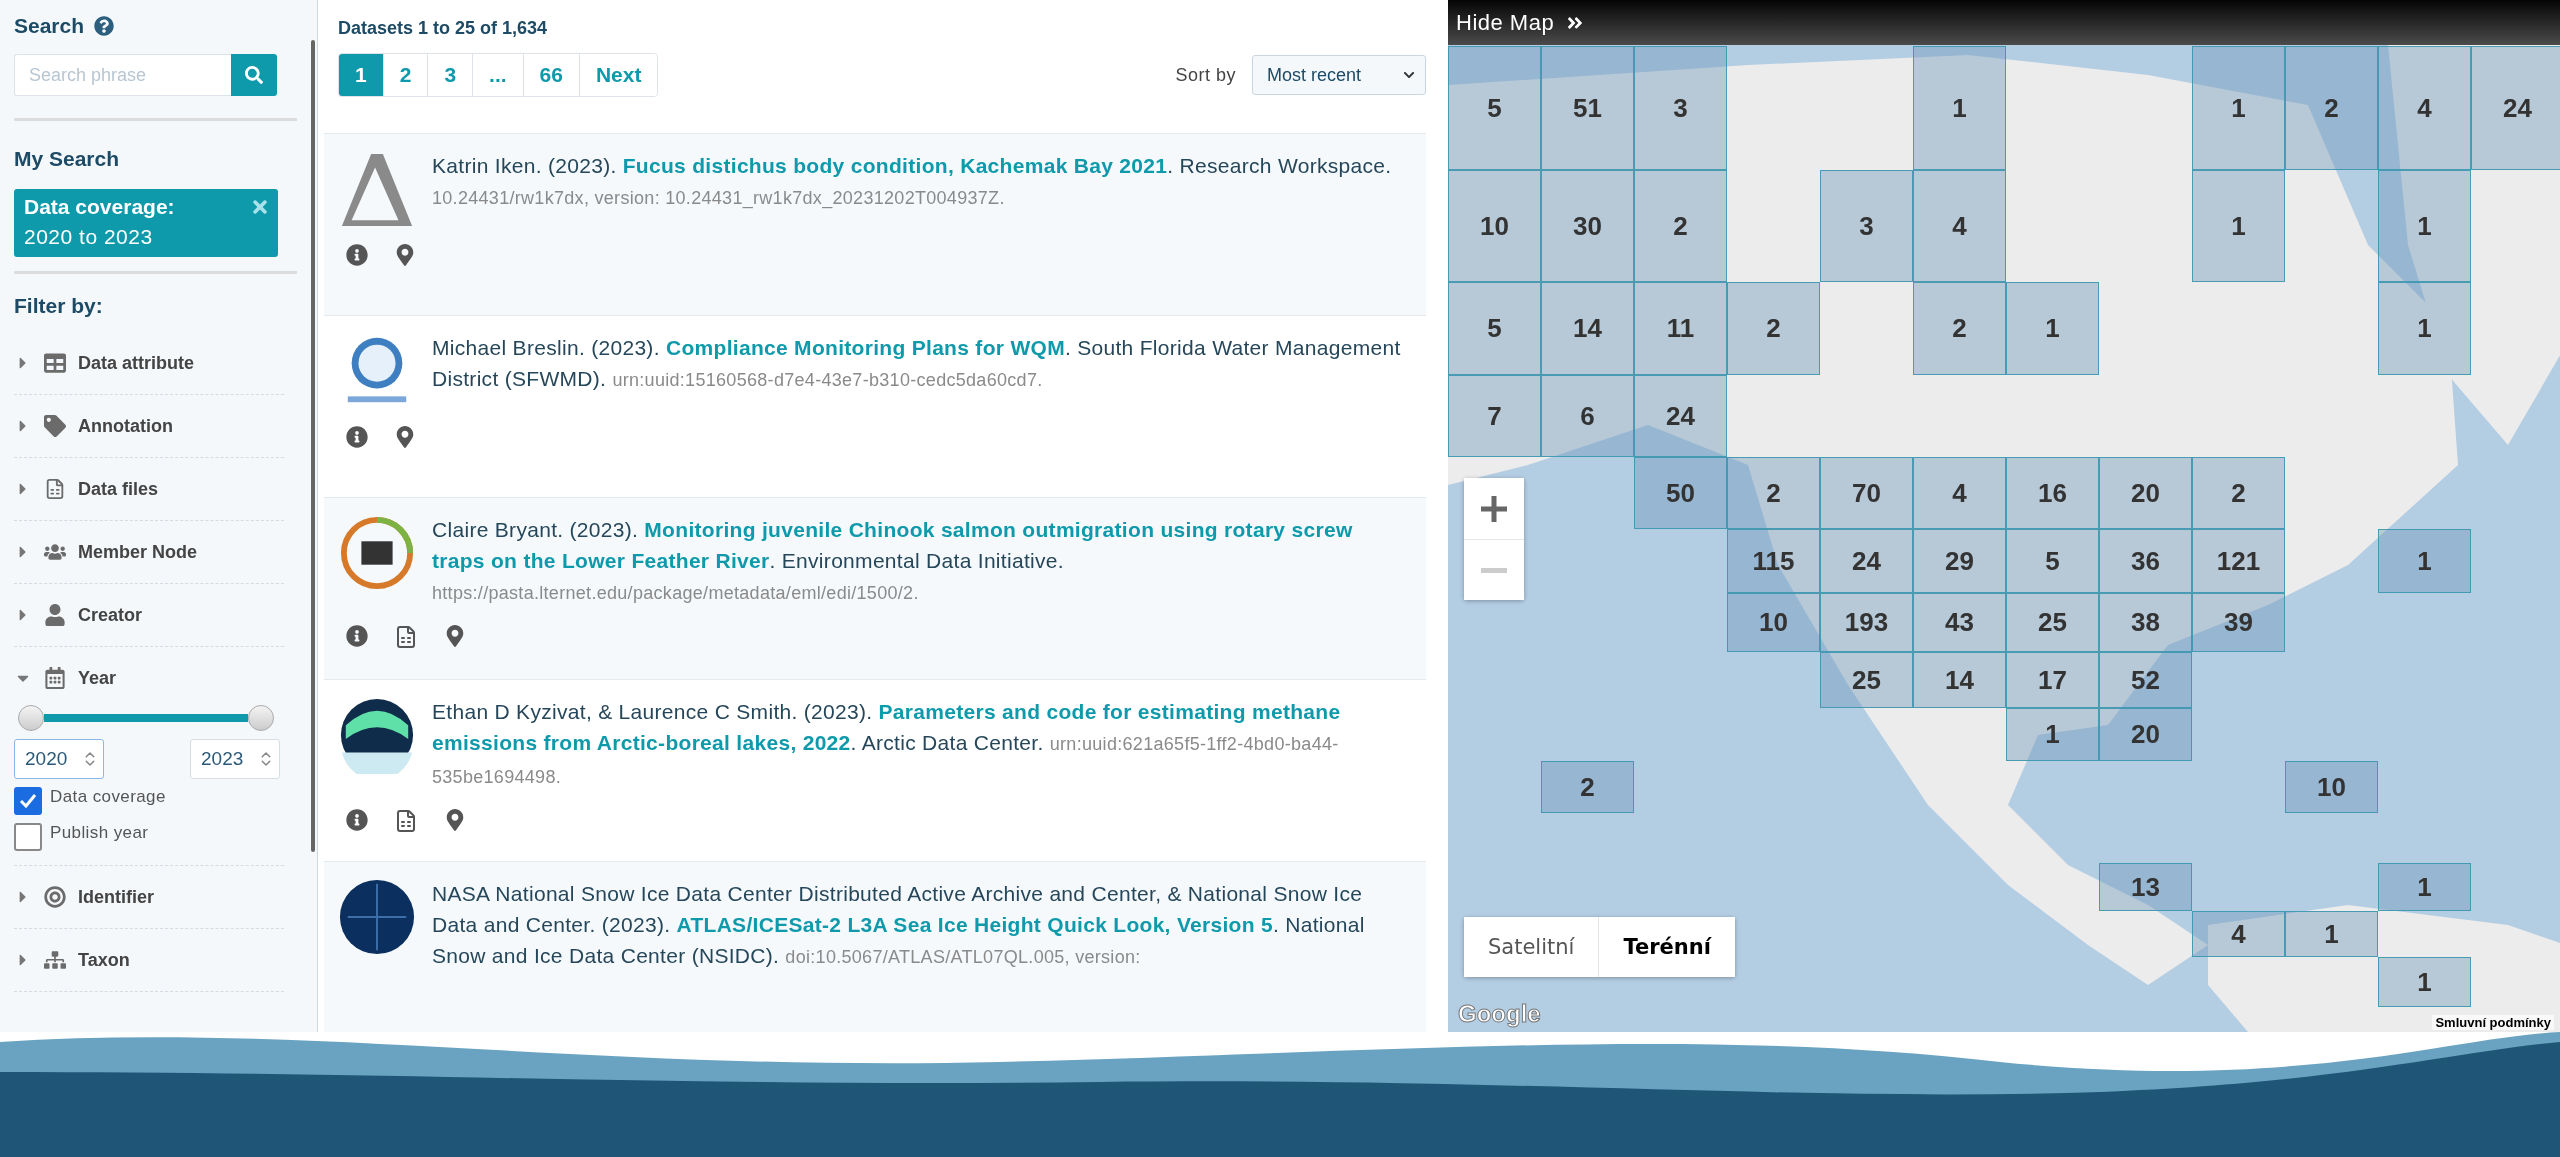 This screenshot has width=2560, height=1157. I want to click on count-cell: 17, so click(2052, 680).